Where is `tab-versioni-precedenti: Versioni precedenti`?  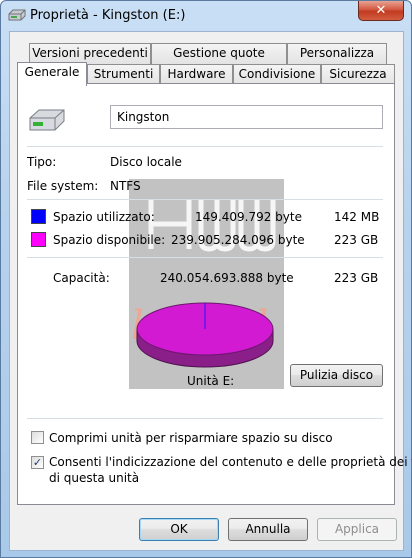
tab-versioni-precedenti: Versioni precedenti is located at coordinates (90, 53).